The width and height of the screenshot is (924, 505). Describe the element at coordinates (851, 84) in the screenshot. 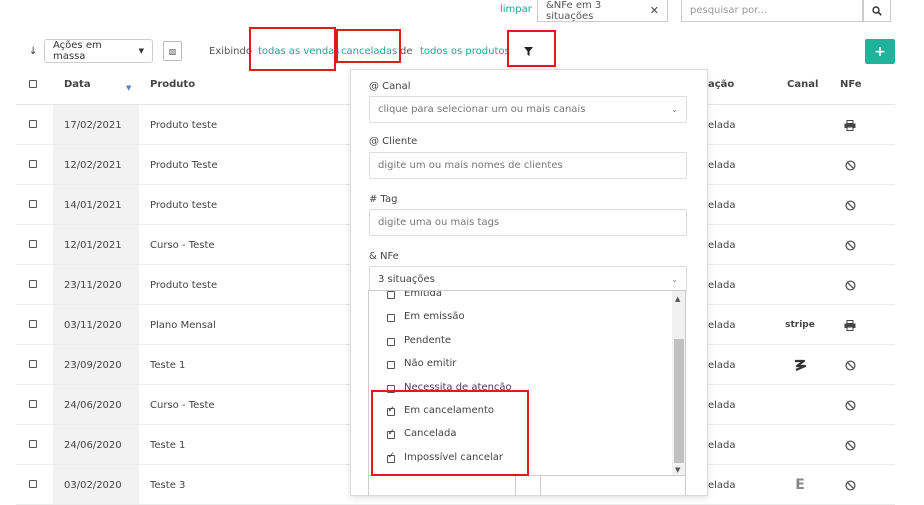

I see `column-header-nfe: NFe` at that location.